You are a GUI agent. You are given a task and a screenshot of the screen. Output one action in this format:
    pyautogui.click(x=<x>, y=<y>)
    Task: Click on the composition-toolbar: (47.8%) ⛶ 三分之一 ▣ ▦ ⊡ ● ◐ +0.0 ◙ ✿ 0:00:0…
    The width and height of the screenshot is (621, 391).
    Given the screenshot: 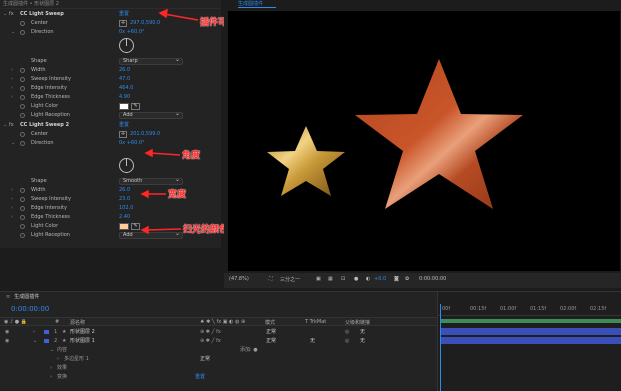 What is the action you would take?
    pyautogui.click(x=422, y=280)
    